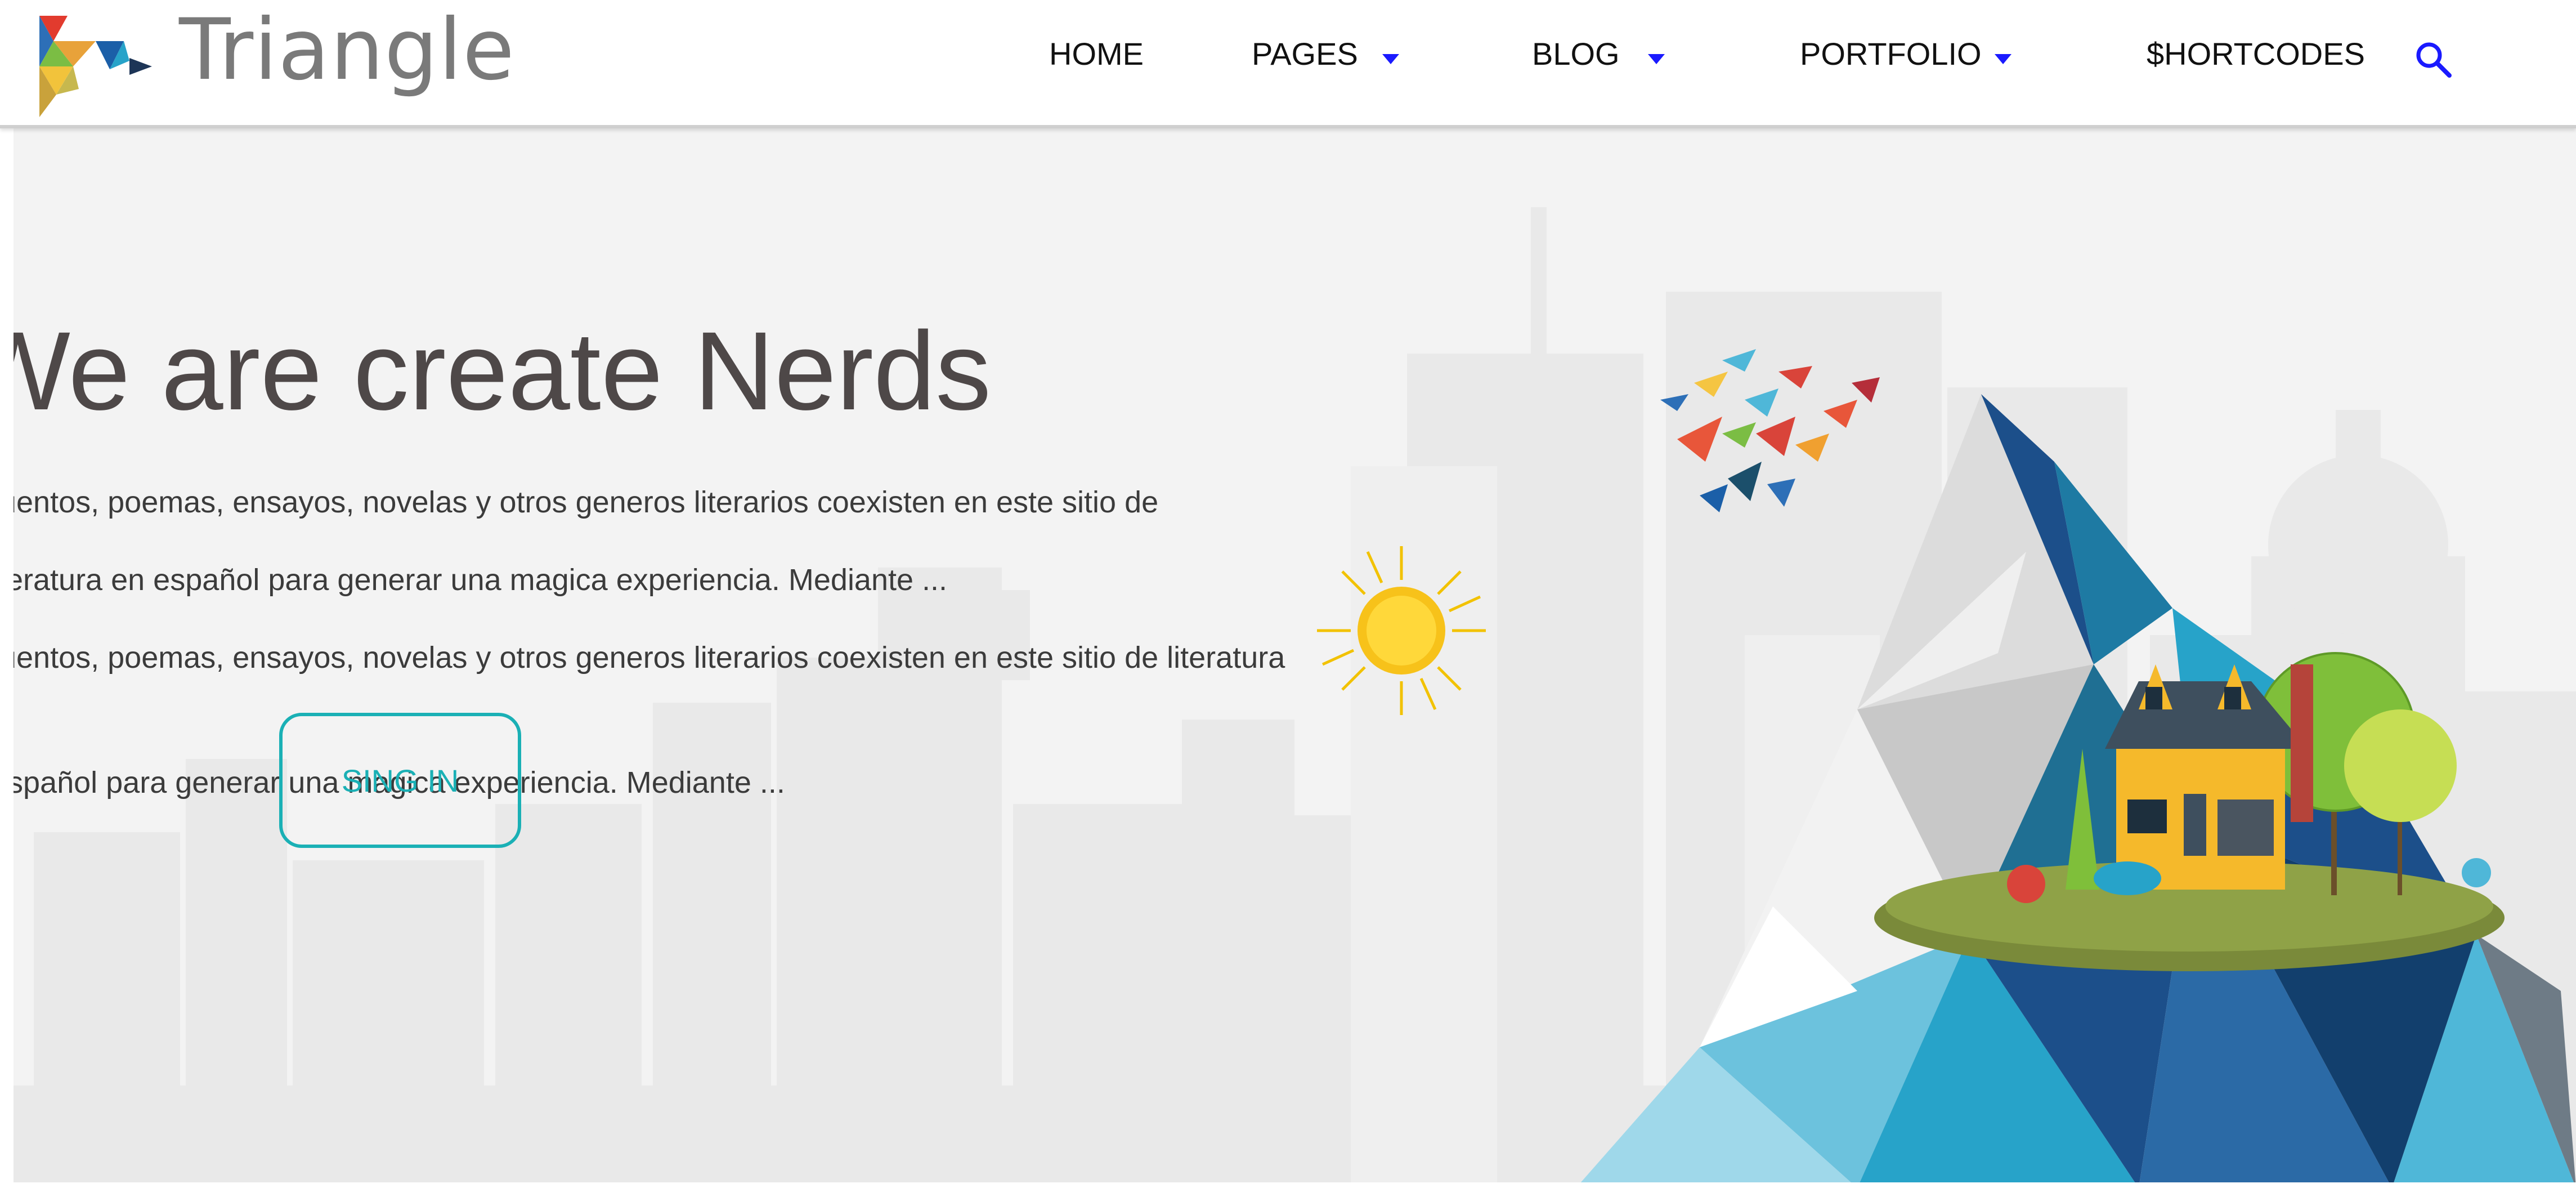  What do you see at coordinates (1288, 1185) in the screenshot?
I see `bottom-divider` at bounding box center [1288, 1185].